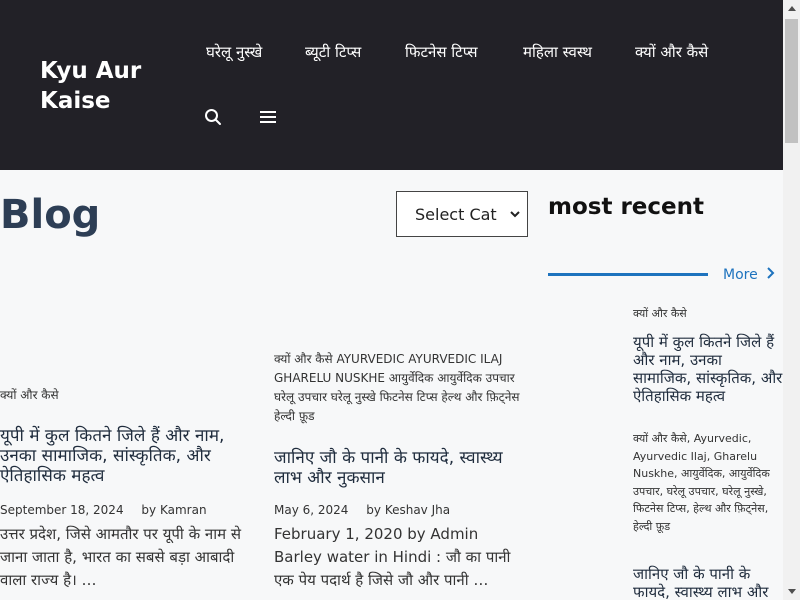  I want to click on nav-item-fitness-tips: फिटनेस टिप्स, so click(441, 52).